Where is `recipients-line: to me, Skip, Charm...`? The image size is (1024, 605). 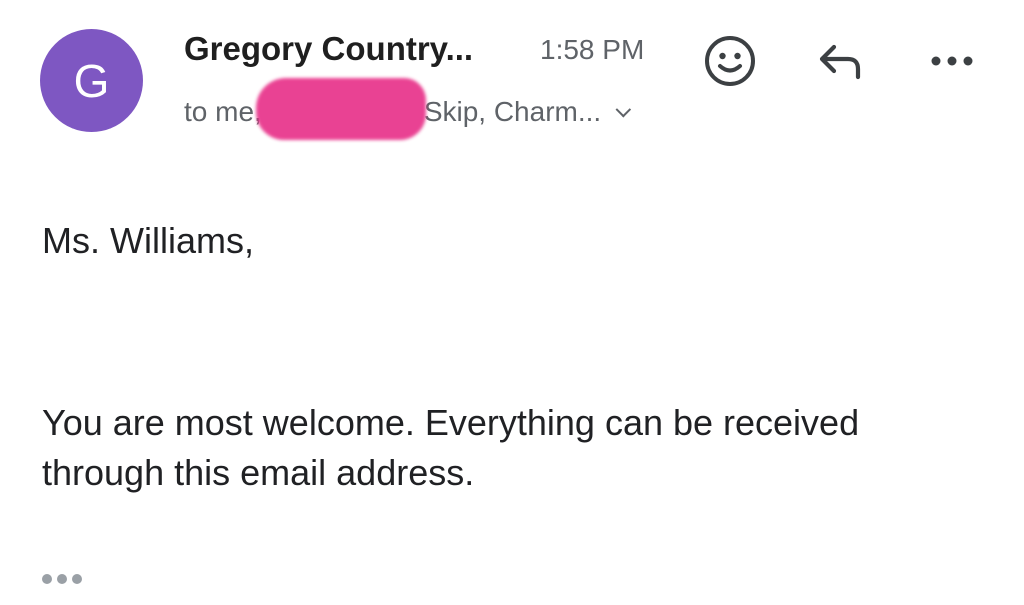
recipients-line: to me, Skip, Charm... is located at coordinates (408, 112).